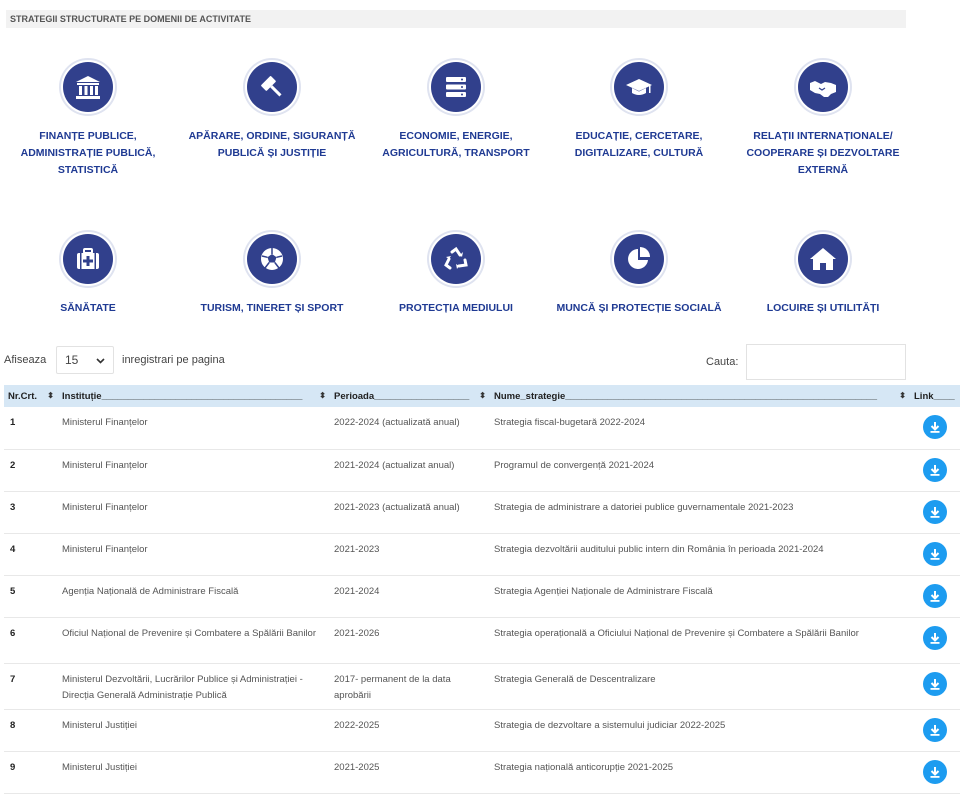 Image resolution: width=960 pixels, height=794 pixels. What do you see at coordinates (410, 396) in the screenshot?
I see `header-perioada: Perioada__________________ ⬍` at bounding box center [410, 396].